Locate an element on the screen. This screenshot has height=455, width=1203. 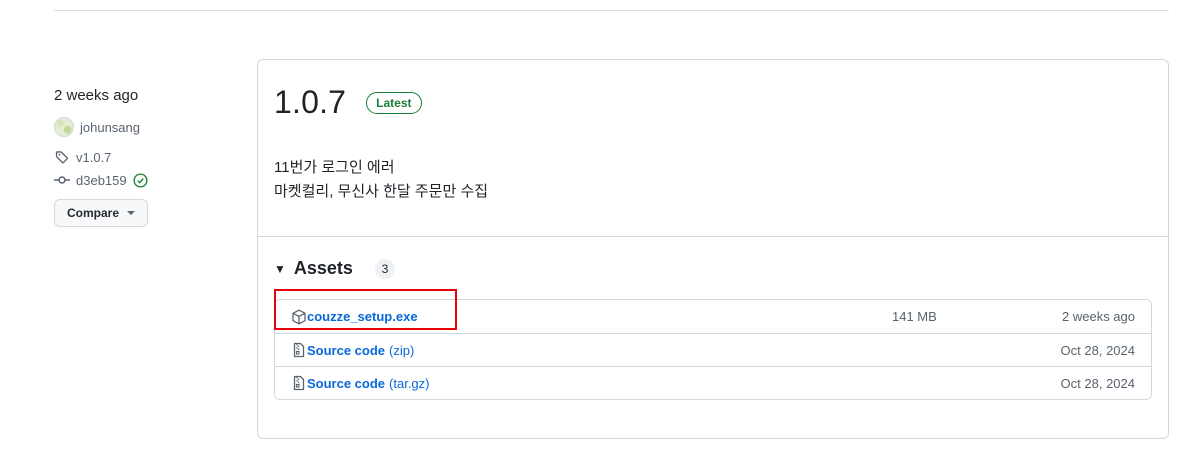
asset-format: (tar.gz) is located at coordinates (409, 383).